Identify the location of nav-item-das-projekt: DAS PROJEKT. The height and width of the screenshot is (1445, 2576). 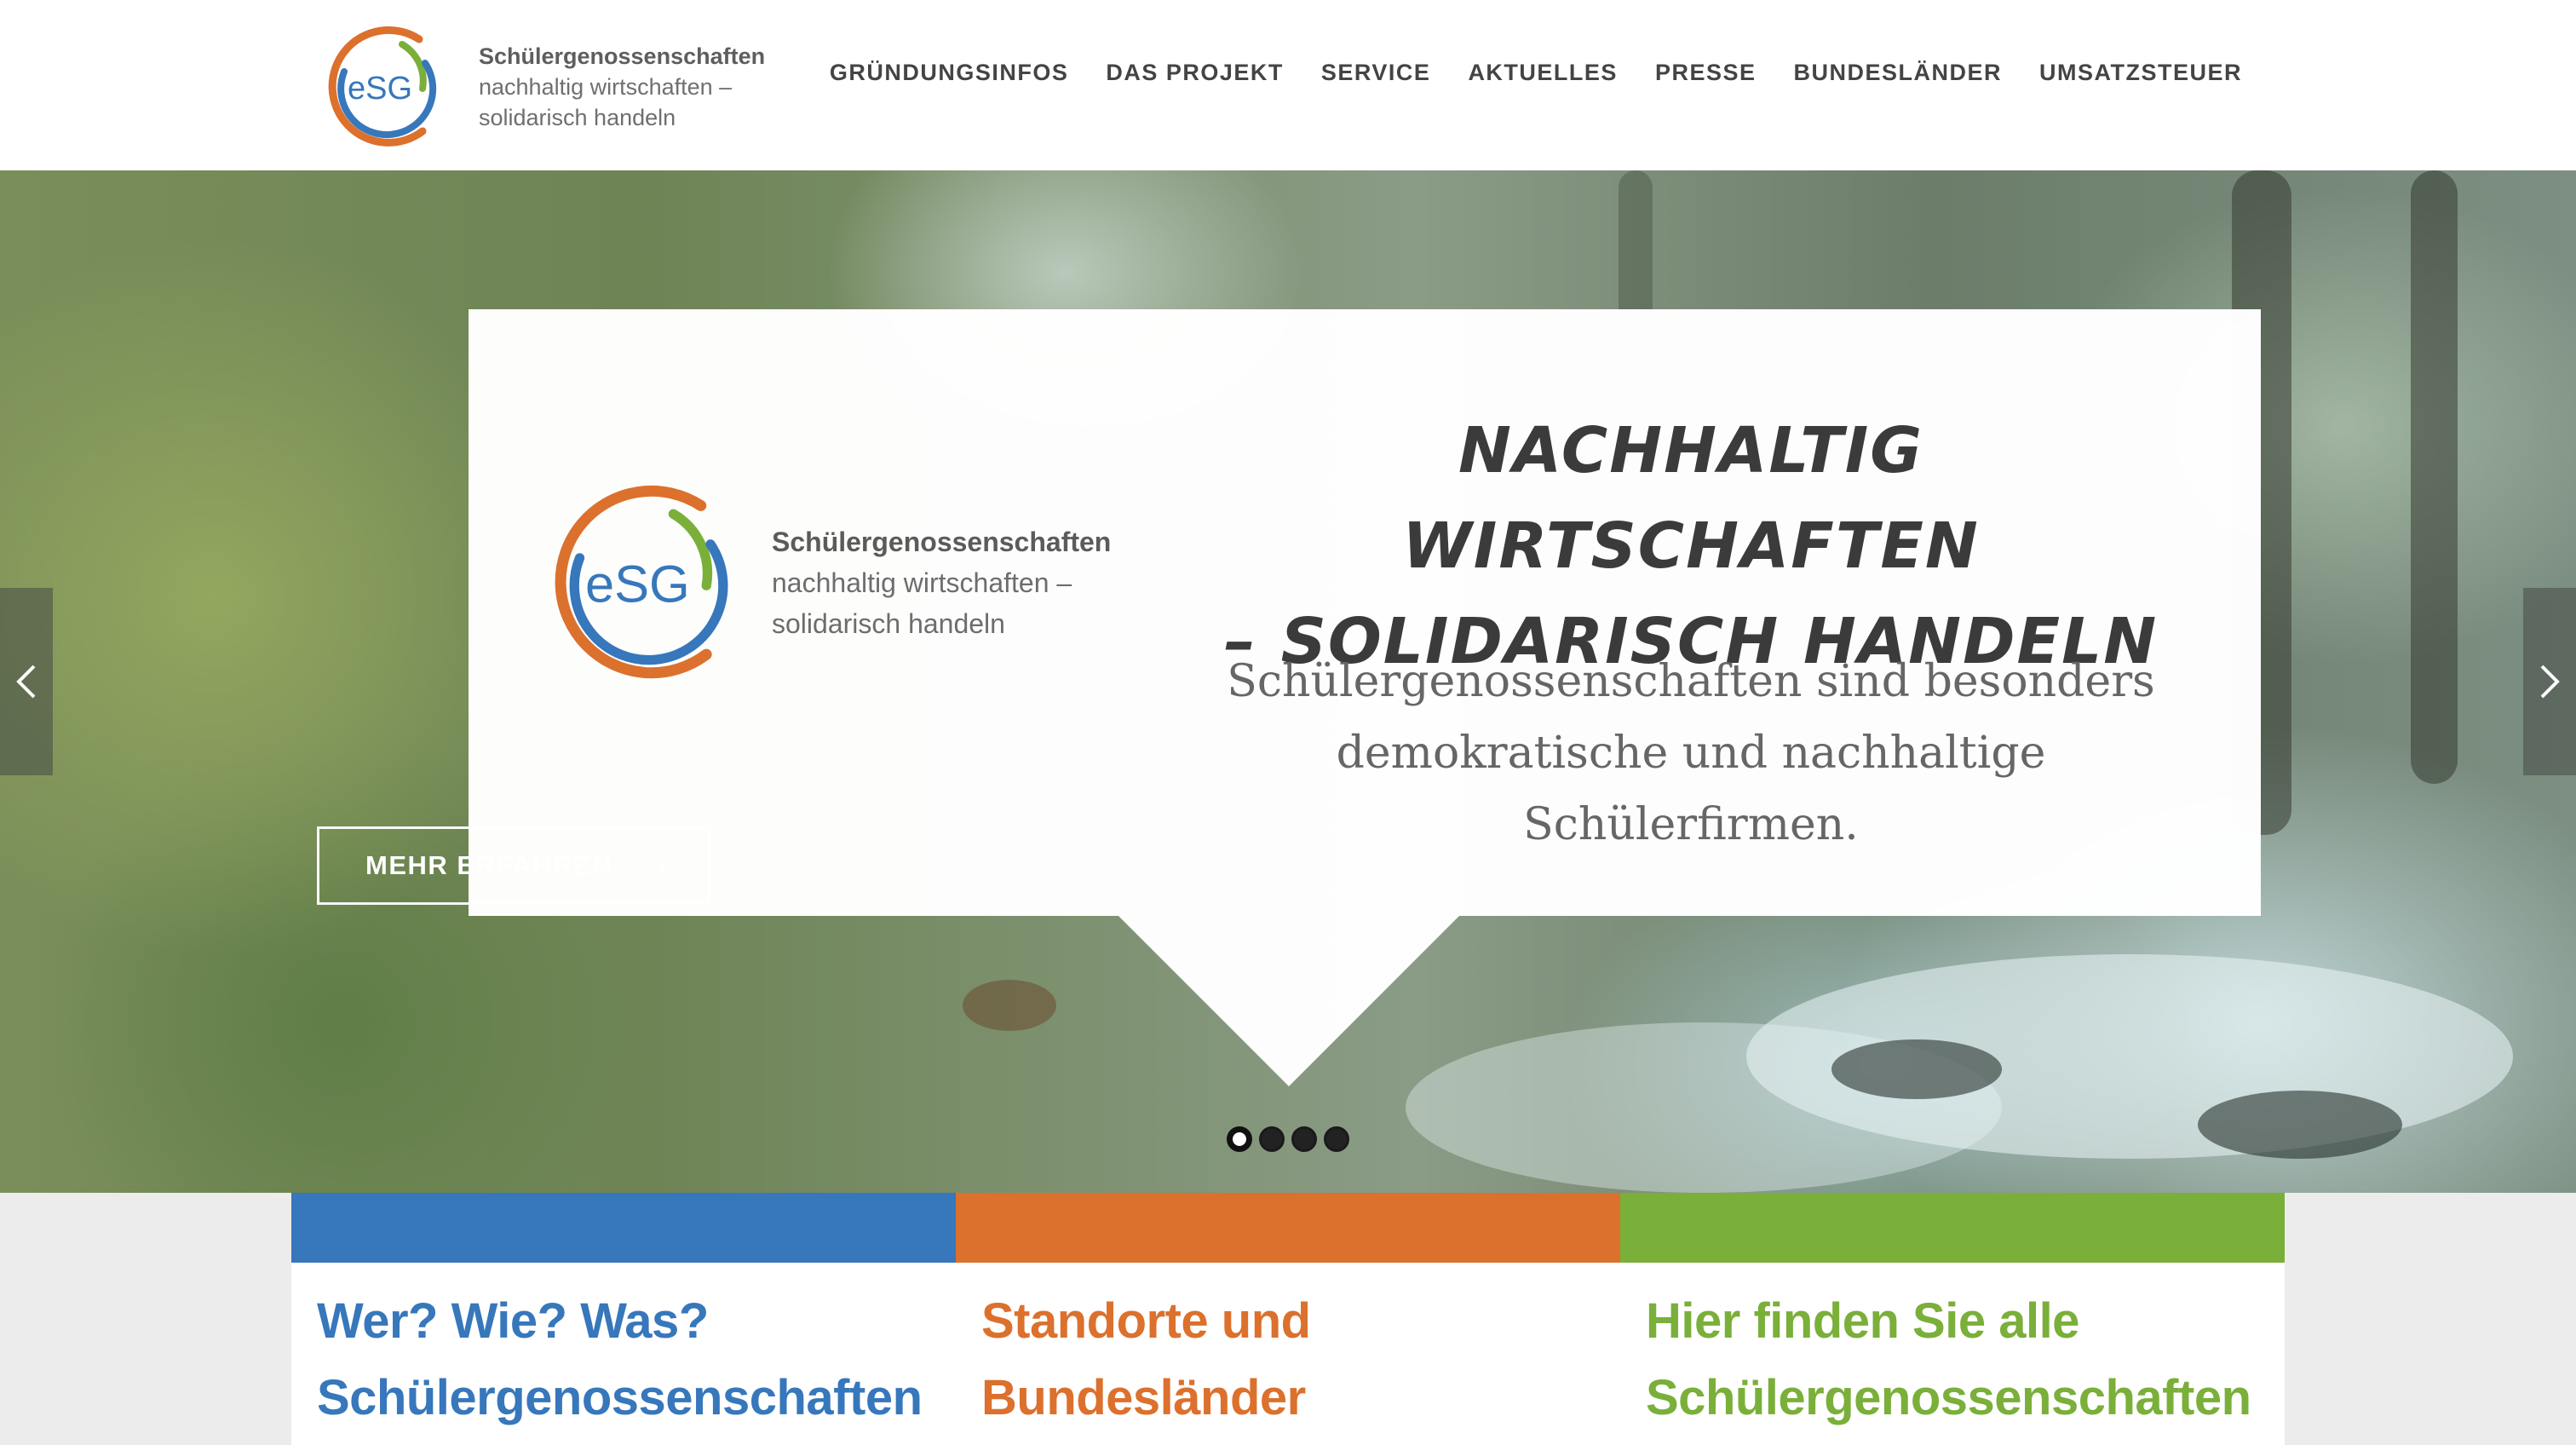
(1195, 73).